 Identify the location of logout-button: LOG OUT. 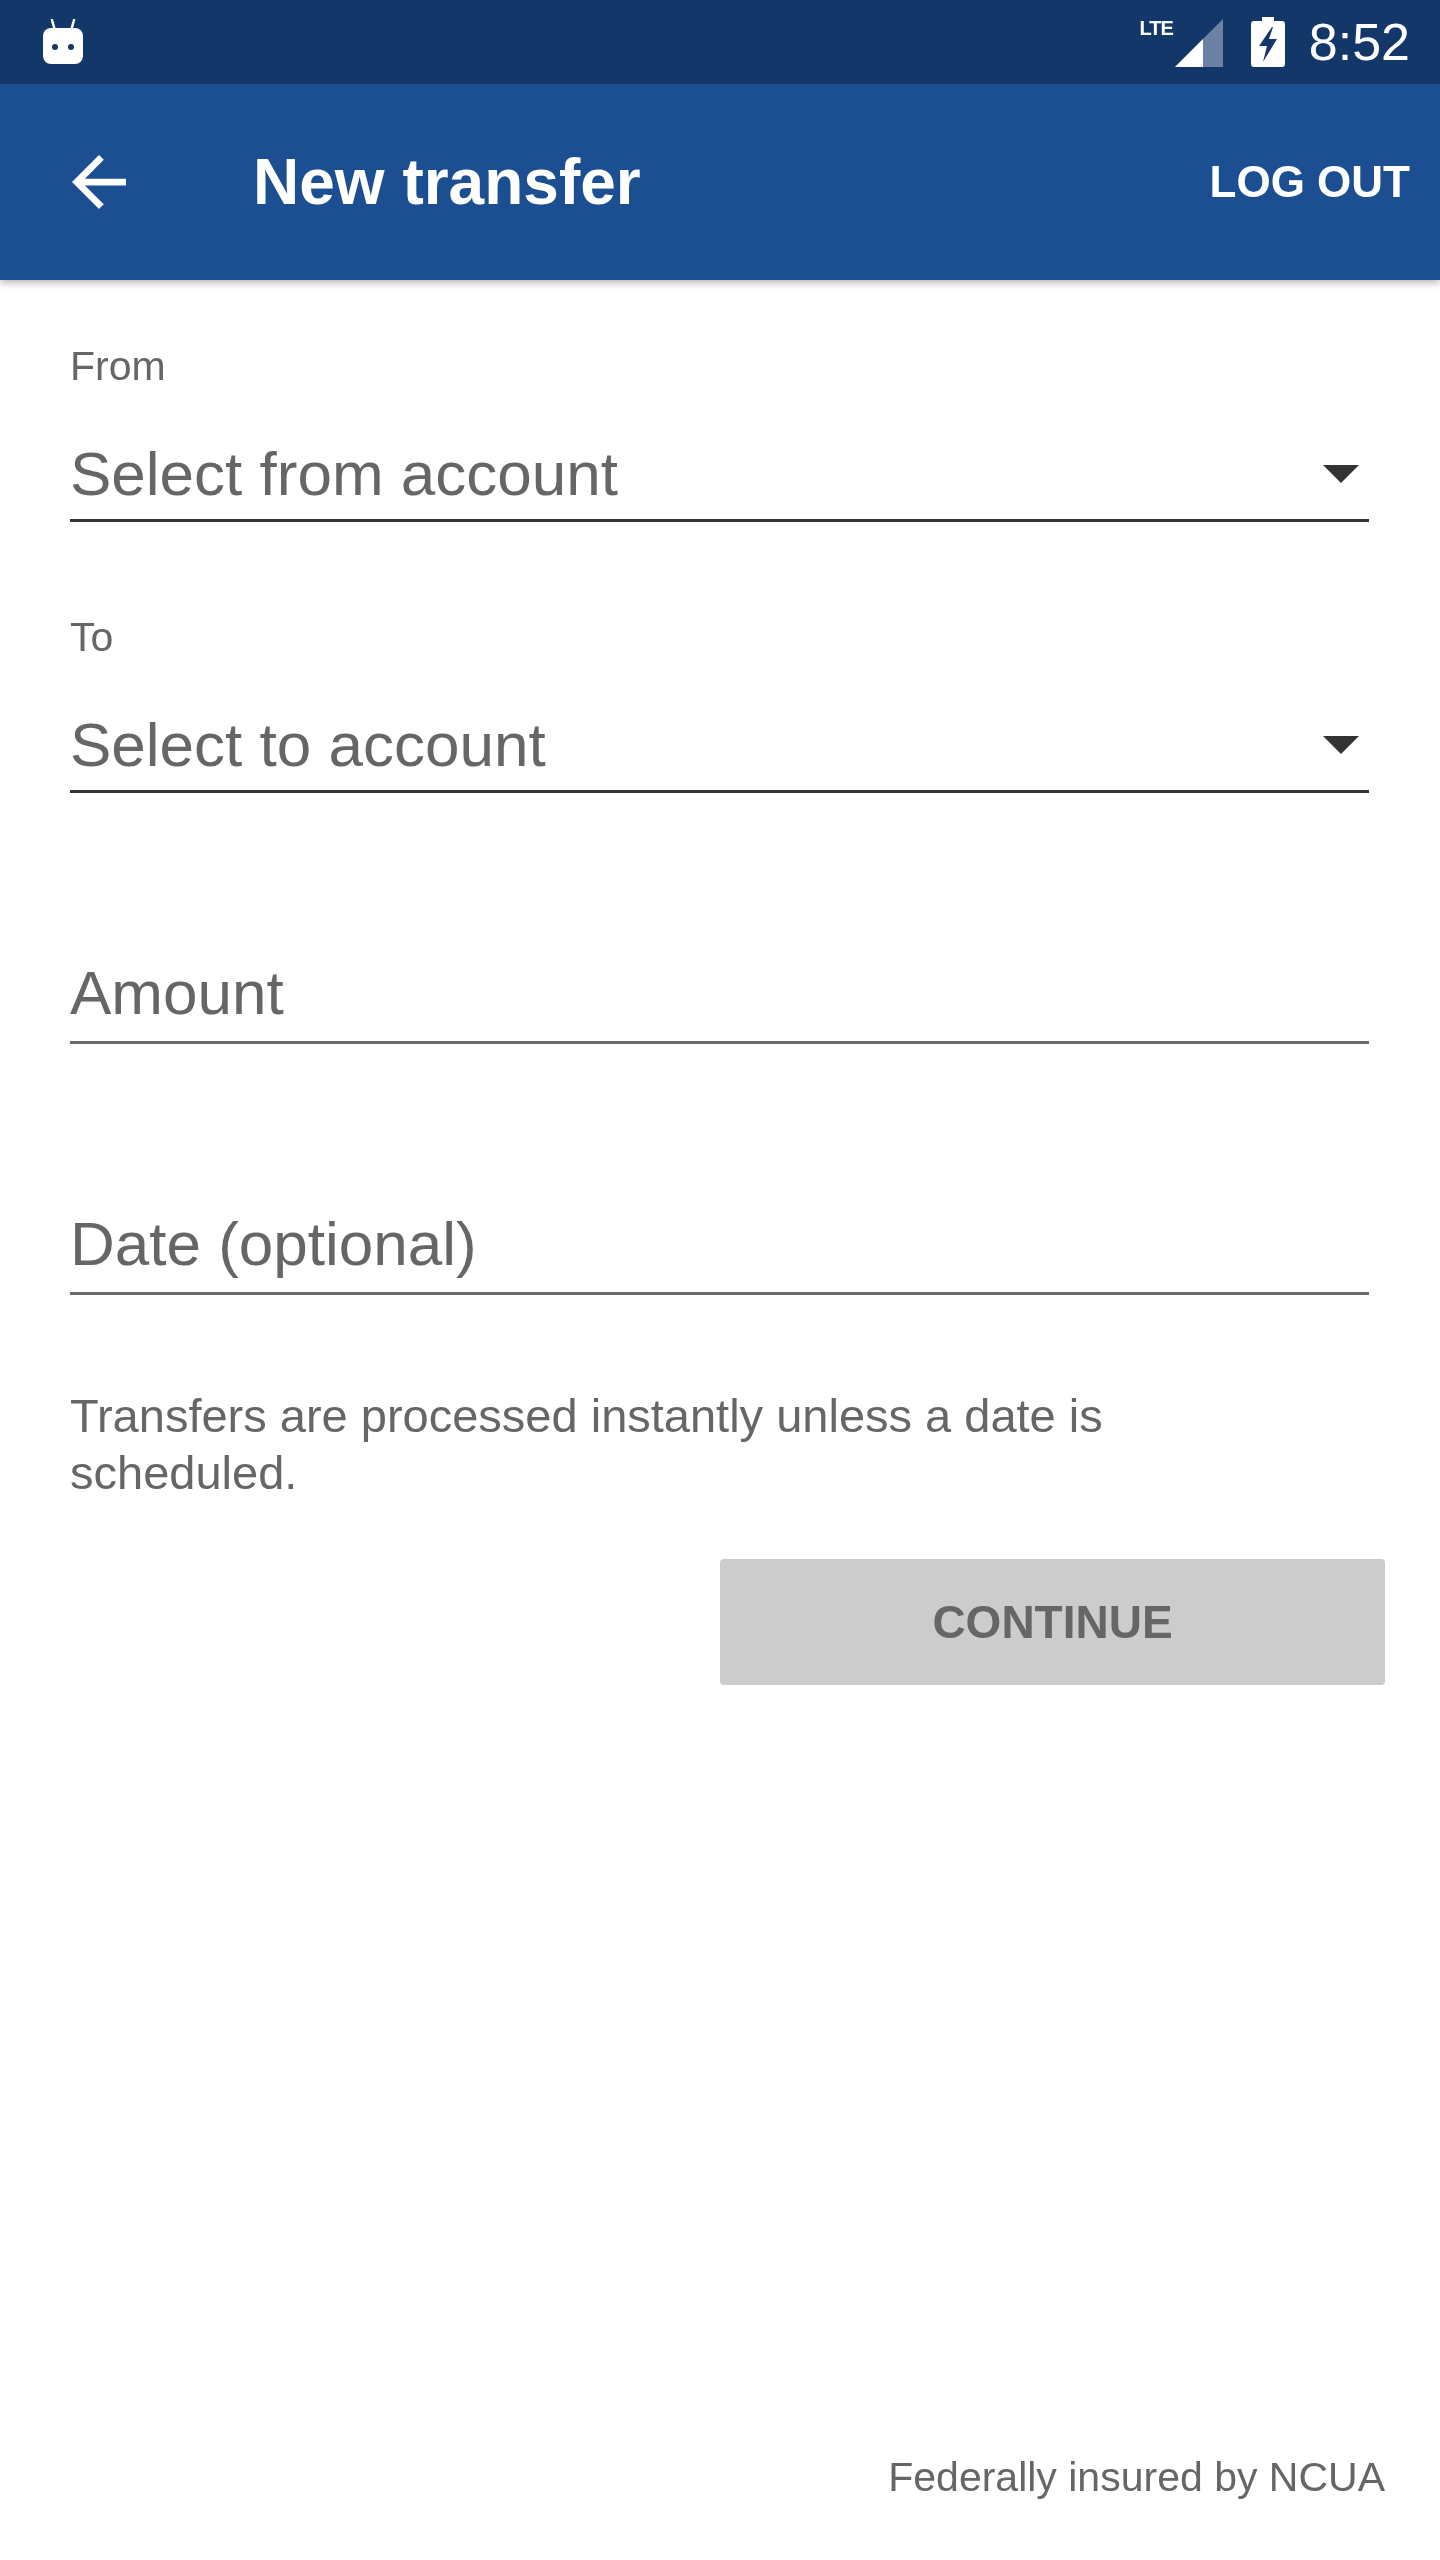
(1309, 182).